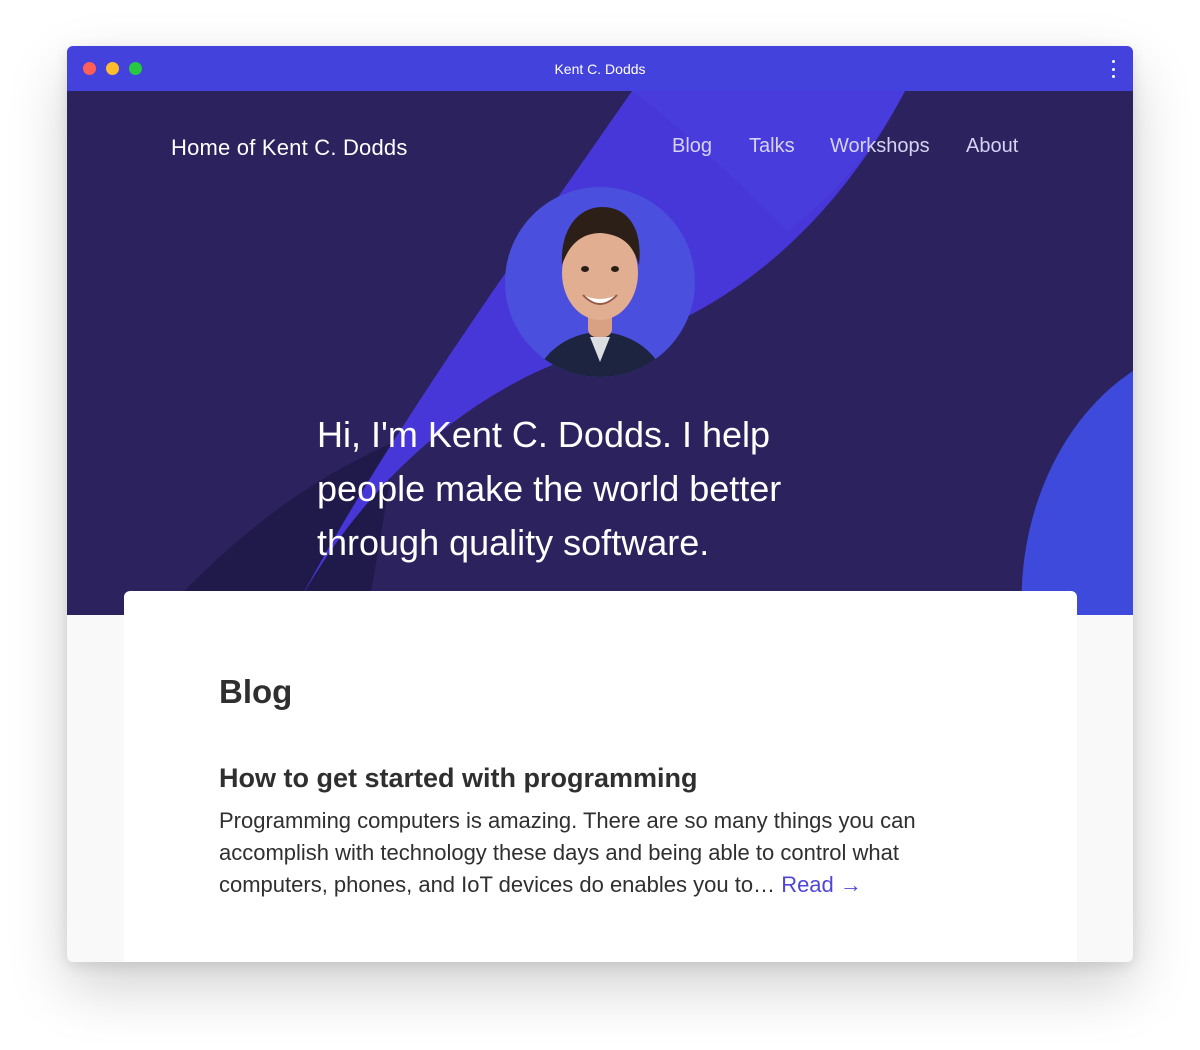  I want to click on close-window-button, so click(89, 68).